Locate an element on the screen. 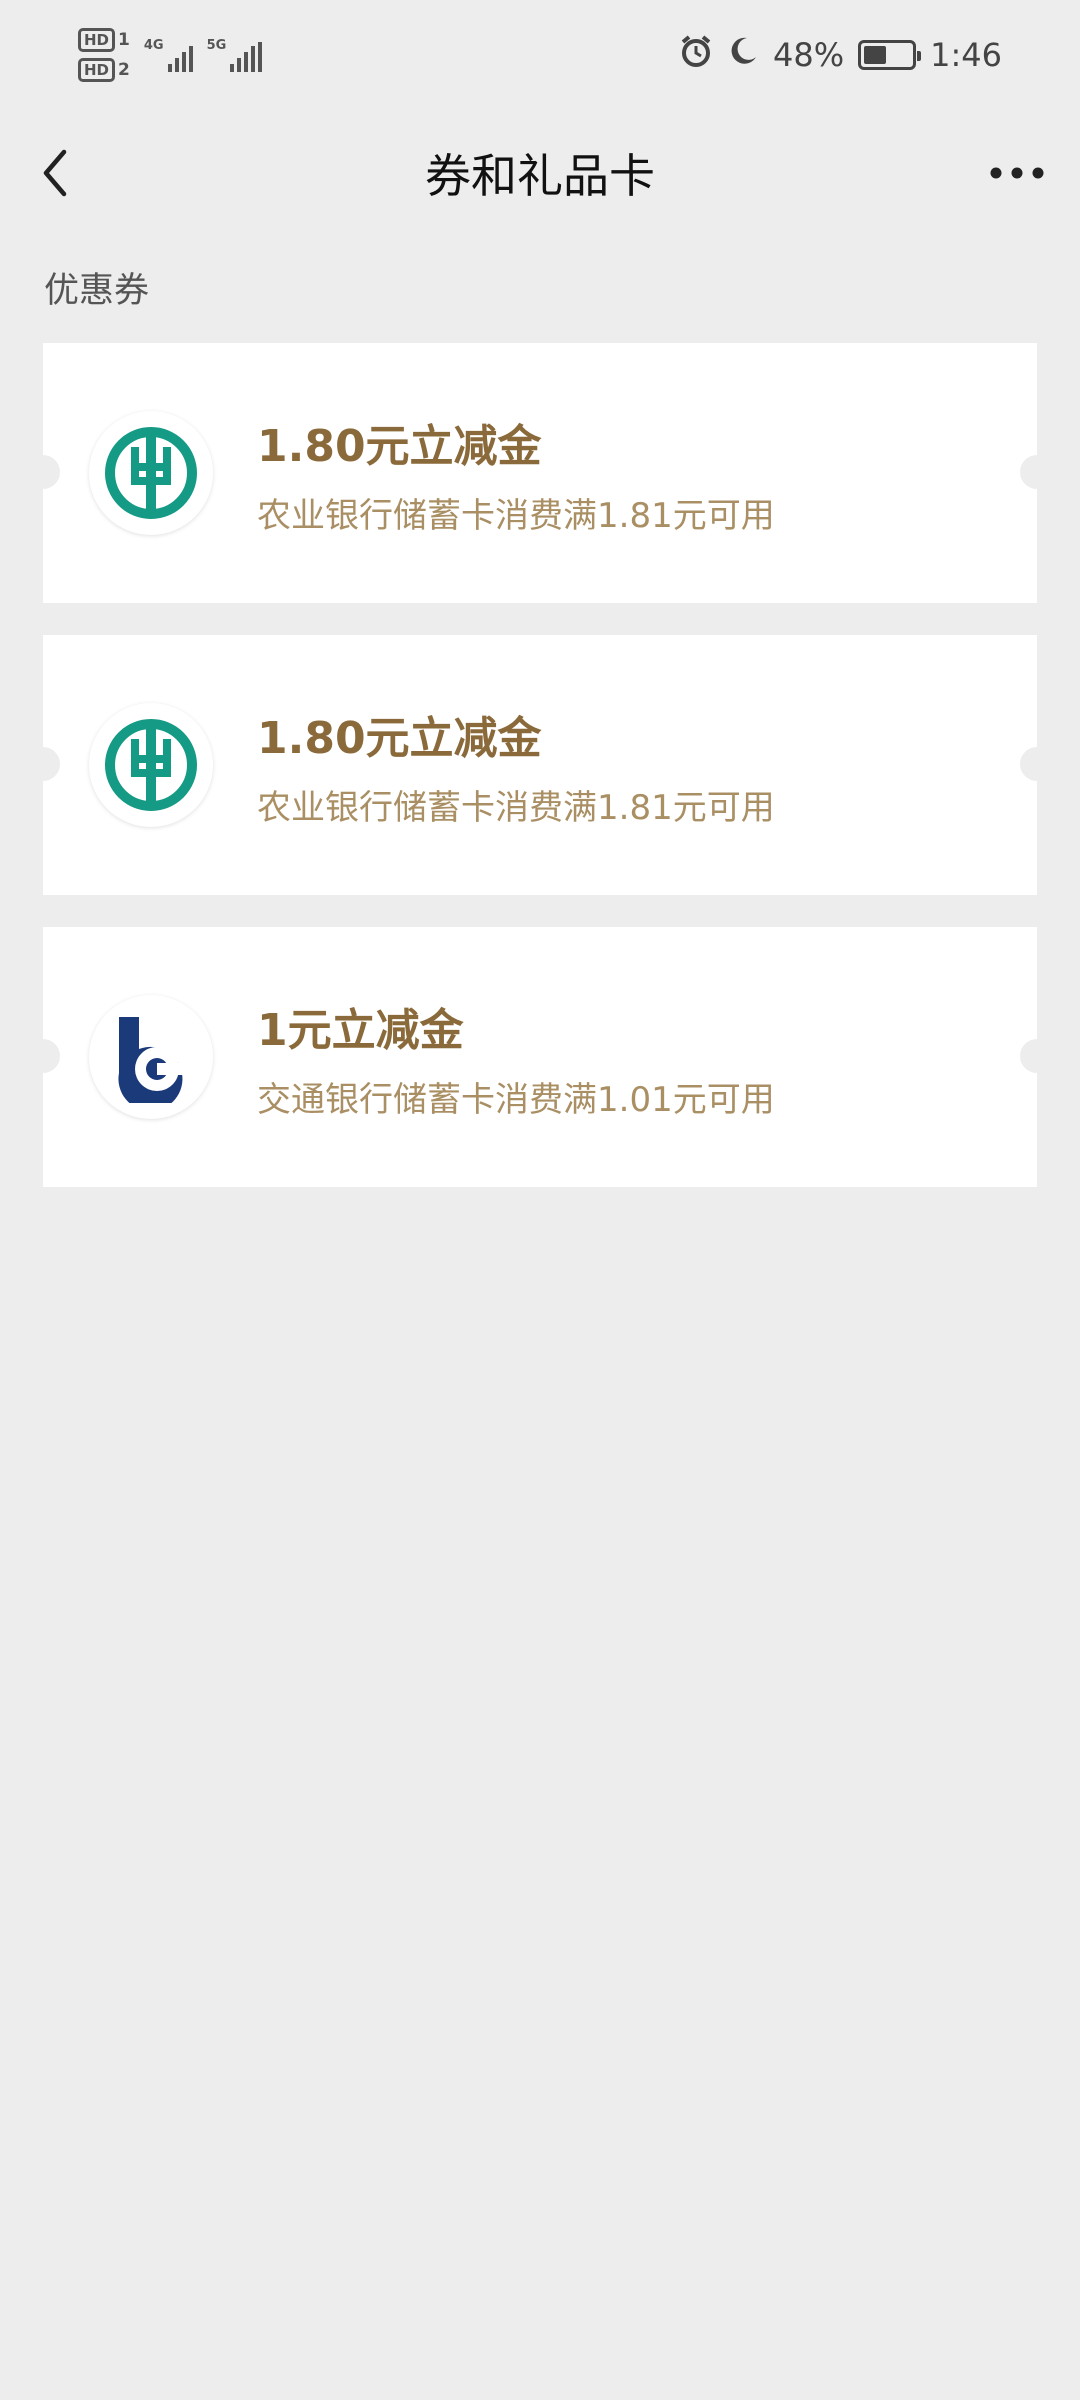  page-title: 券和礼品卡 is located at coordinates (540, 176).